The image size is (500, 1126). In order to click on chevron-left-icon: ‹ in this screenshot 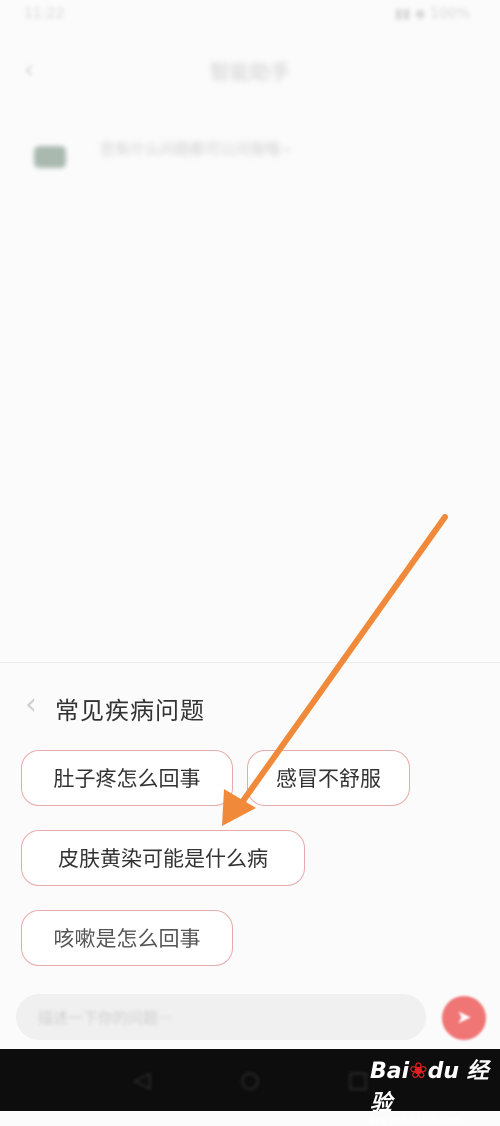, I will do `click(31, 705)`.